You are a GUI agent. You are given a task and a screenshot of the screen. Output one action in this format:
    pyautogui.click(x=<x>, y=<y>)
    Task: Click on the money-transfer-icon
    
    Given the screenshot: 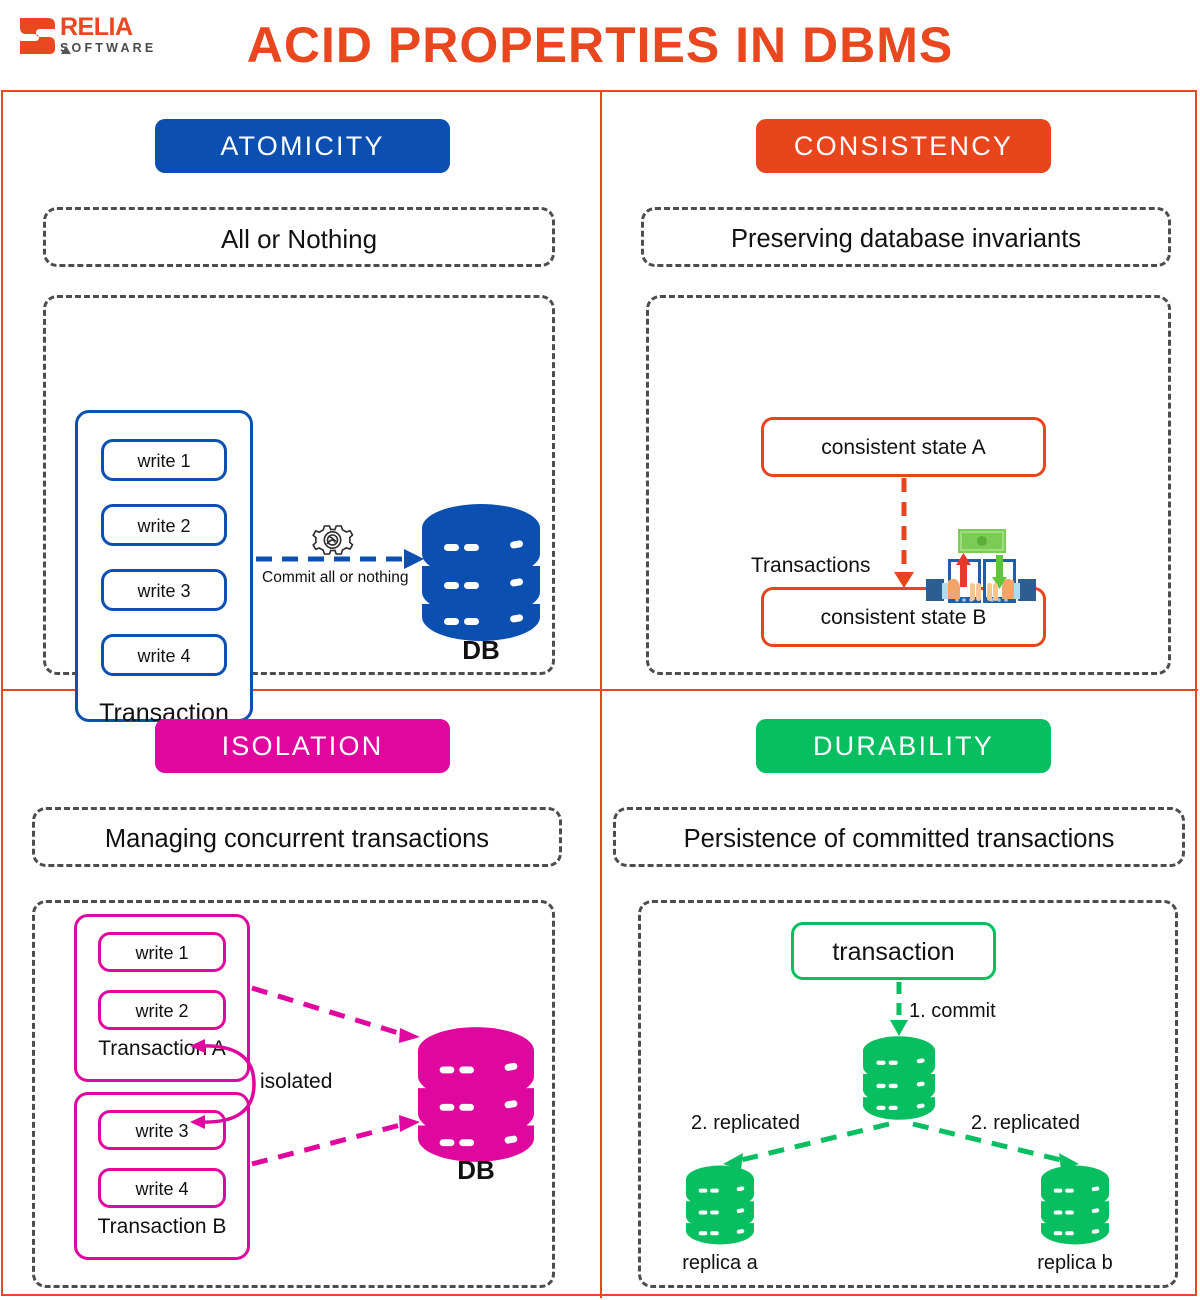 What is the action you would take?
    pyautogui.click(x=981, y=570)
    